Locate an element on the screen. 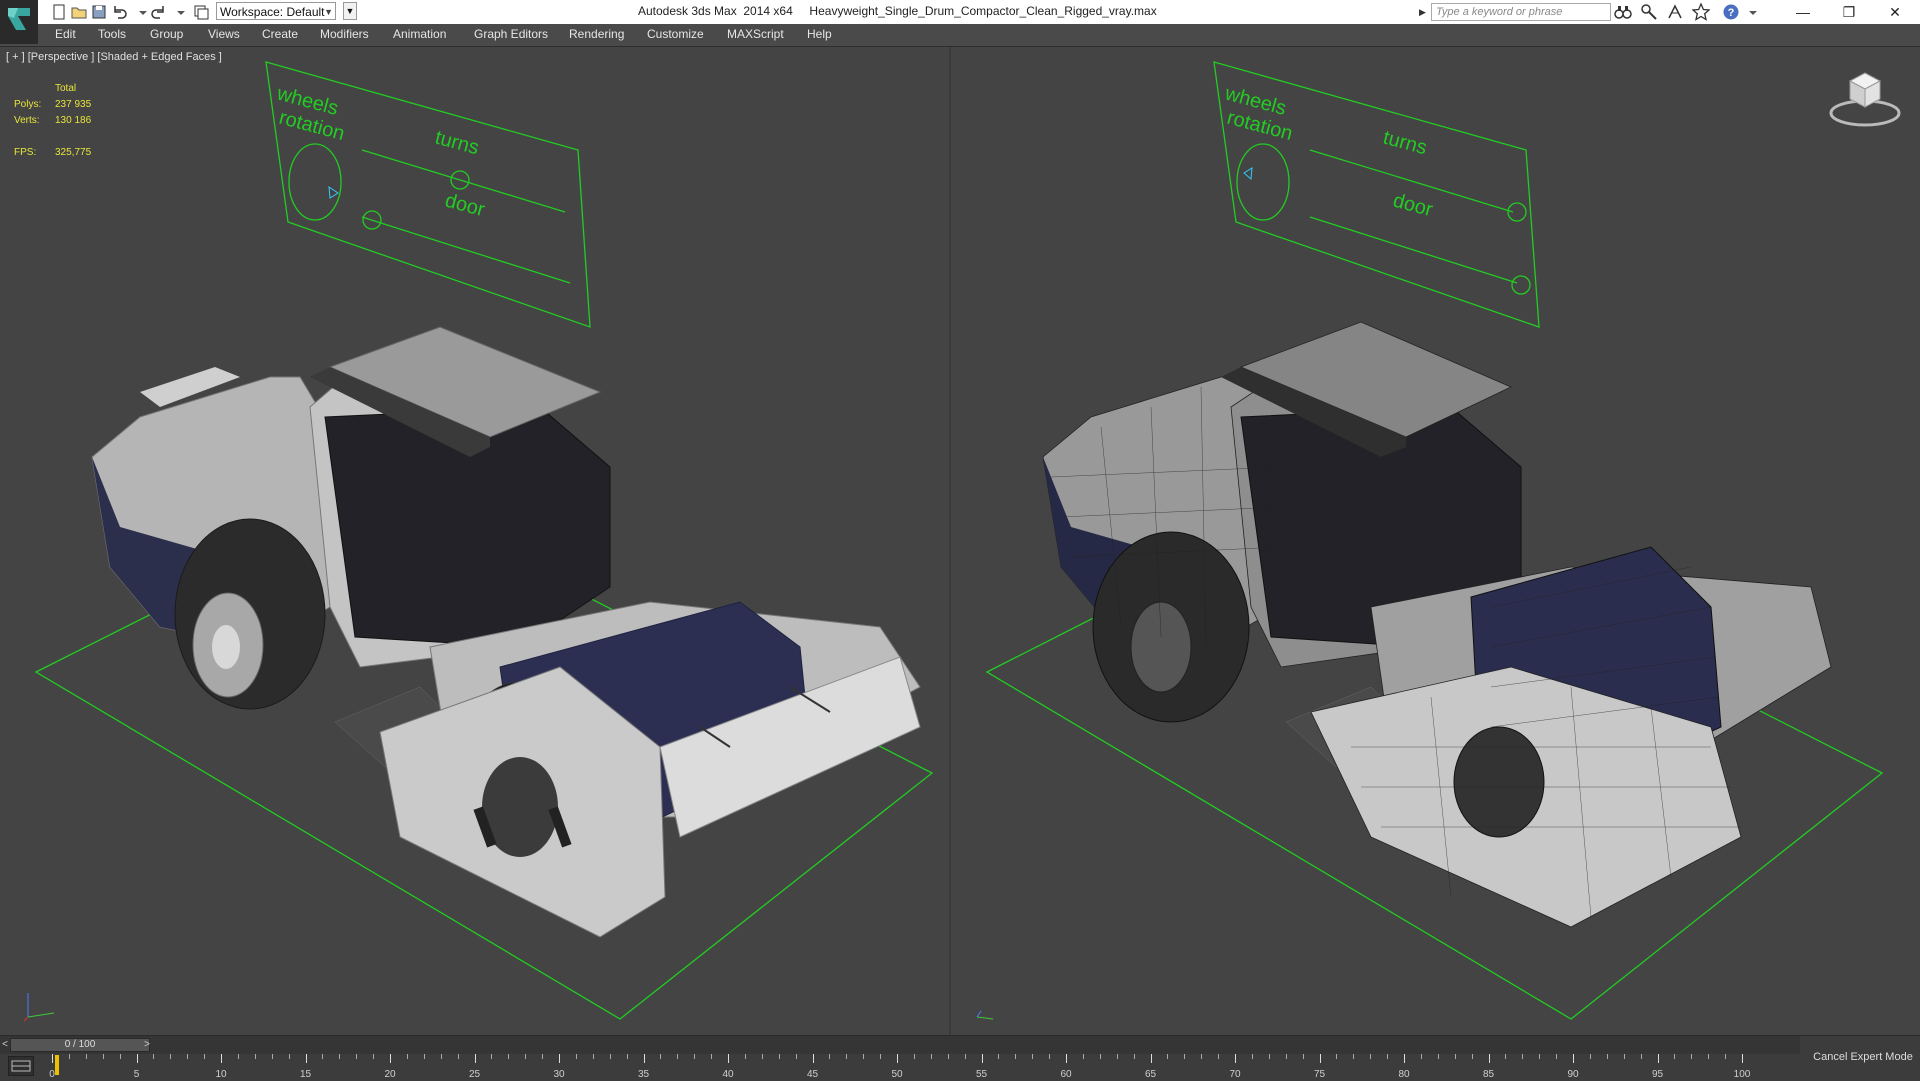 This screenshot has width=1920, height=1081. door-slider-handle is located at coordinates (1521, 285).